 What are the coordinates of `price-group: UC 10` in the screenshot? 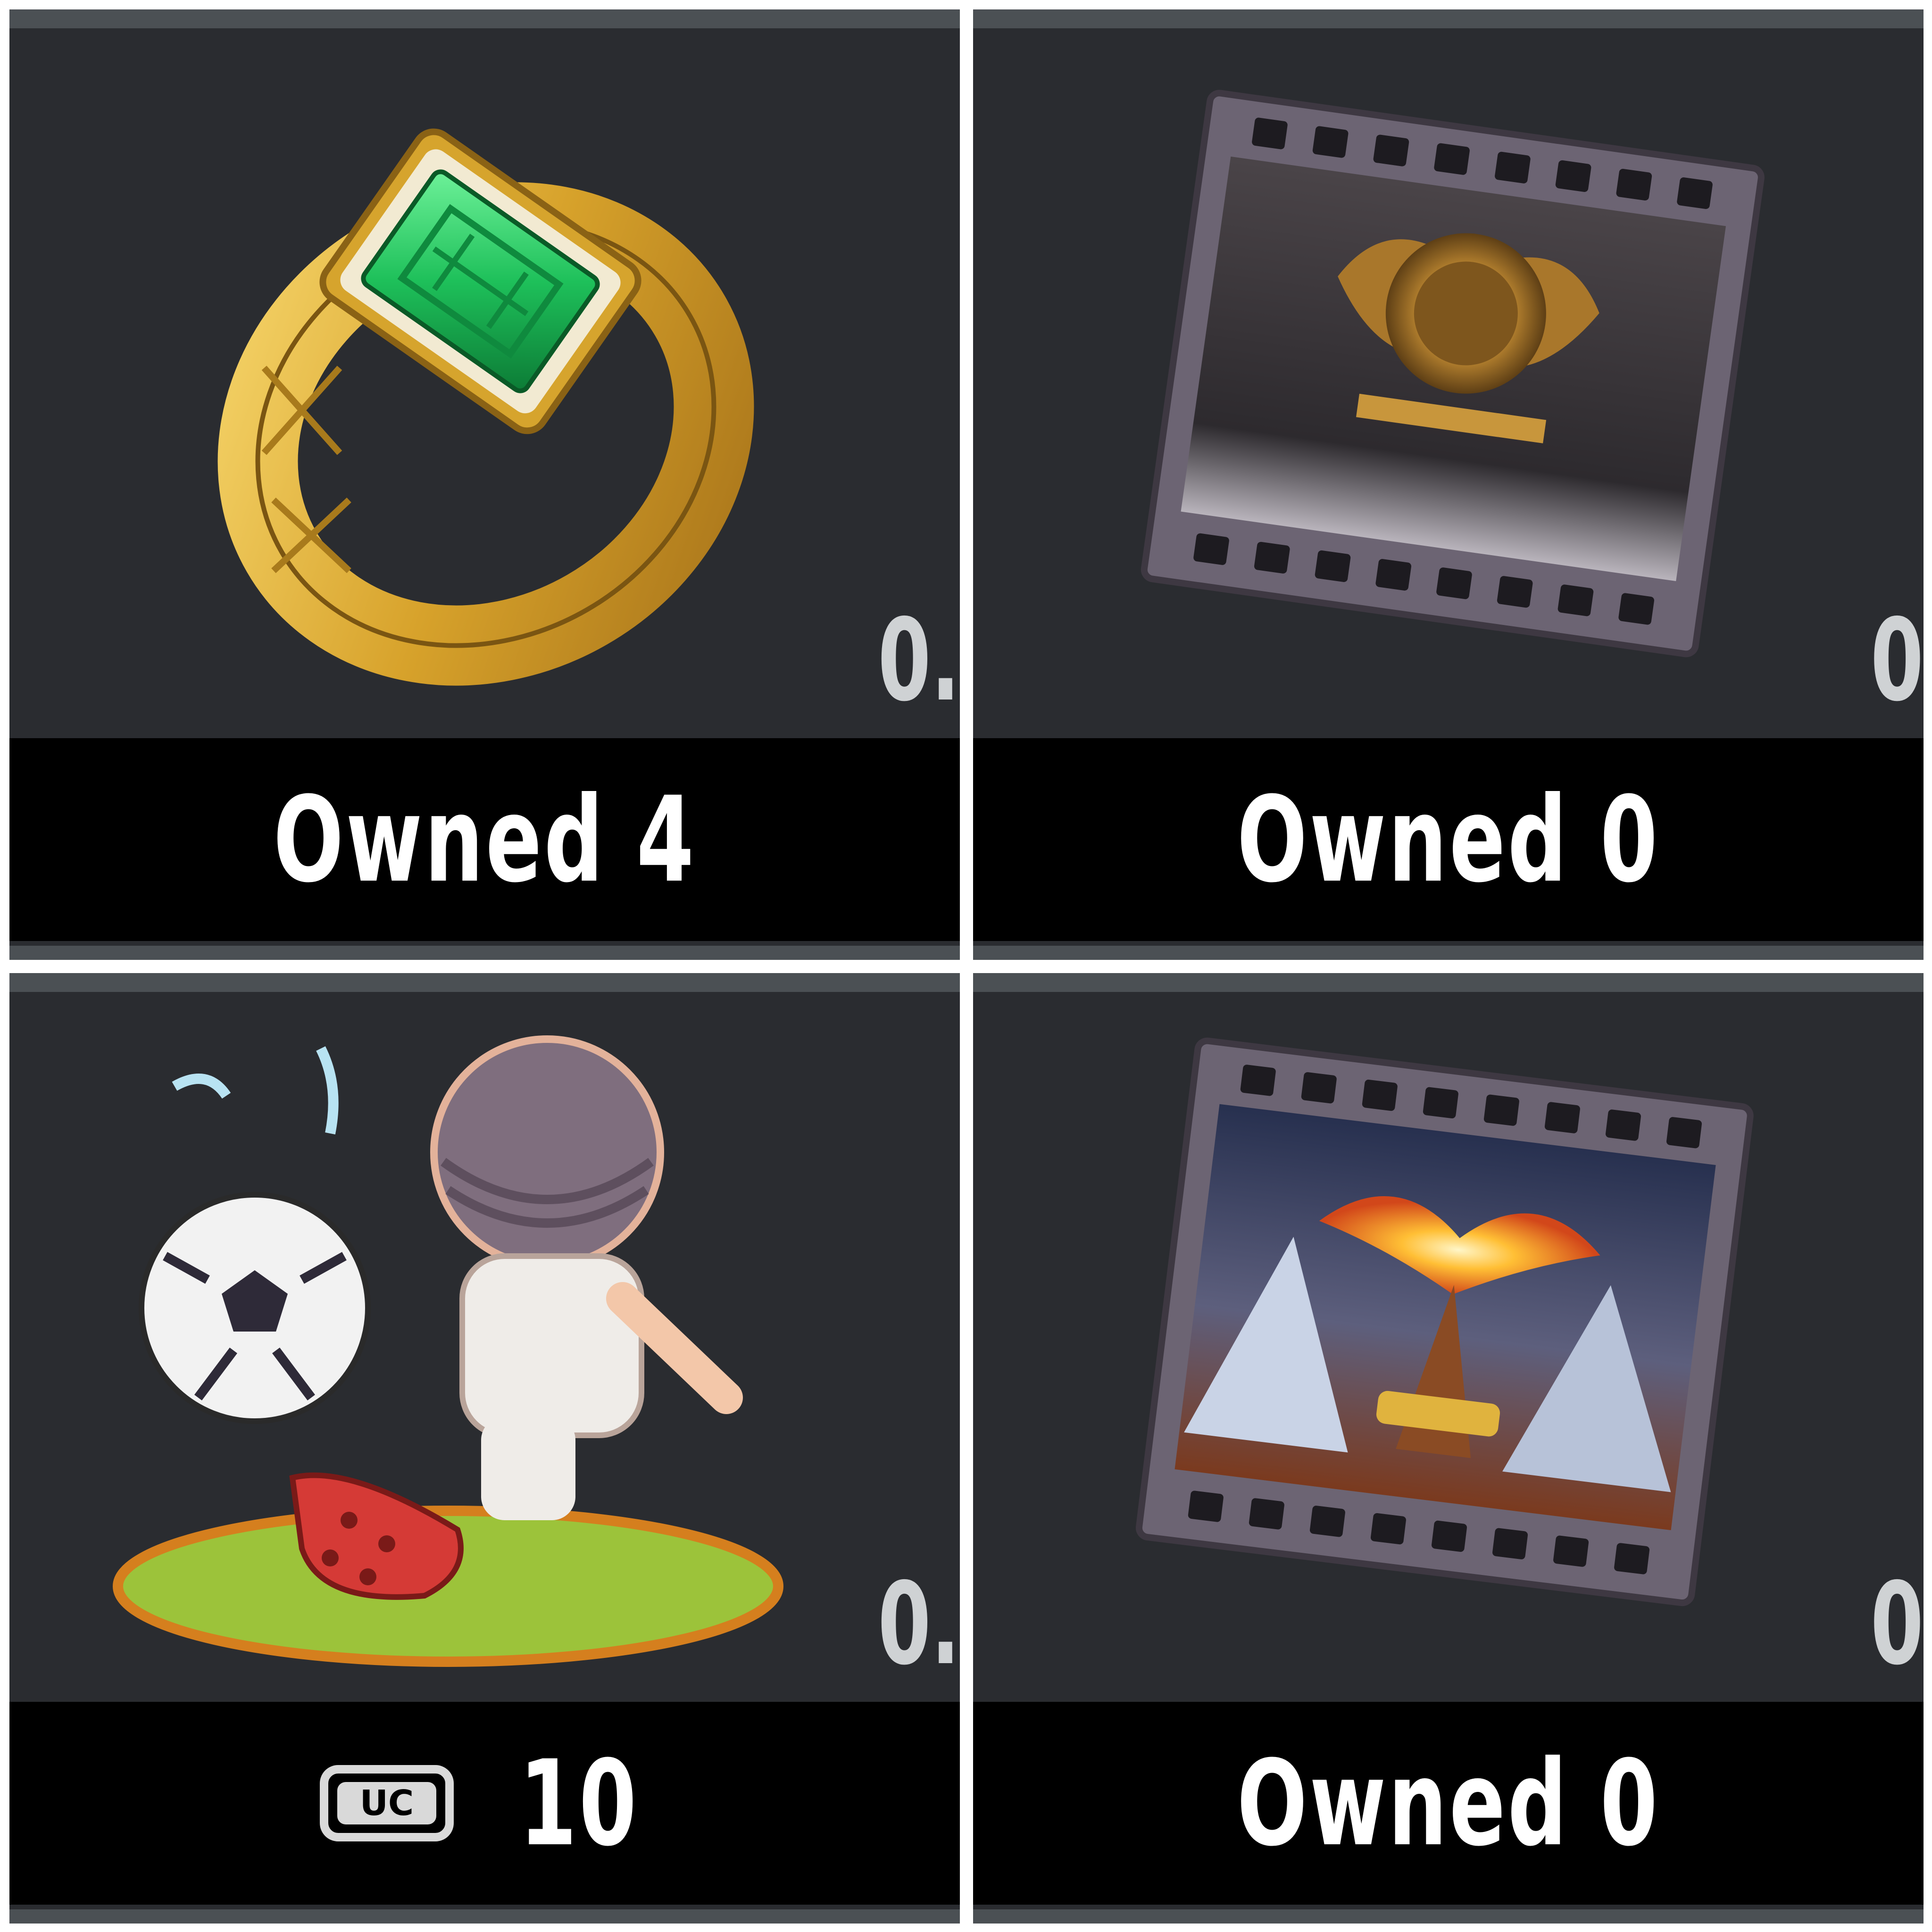 It's located at (485, 1804).